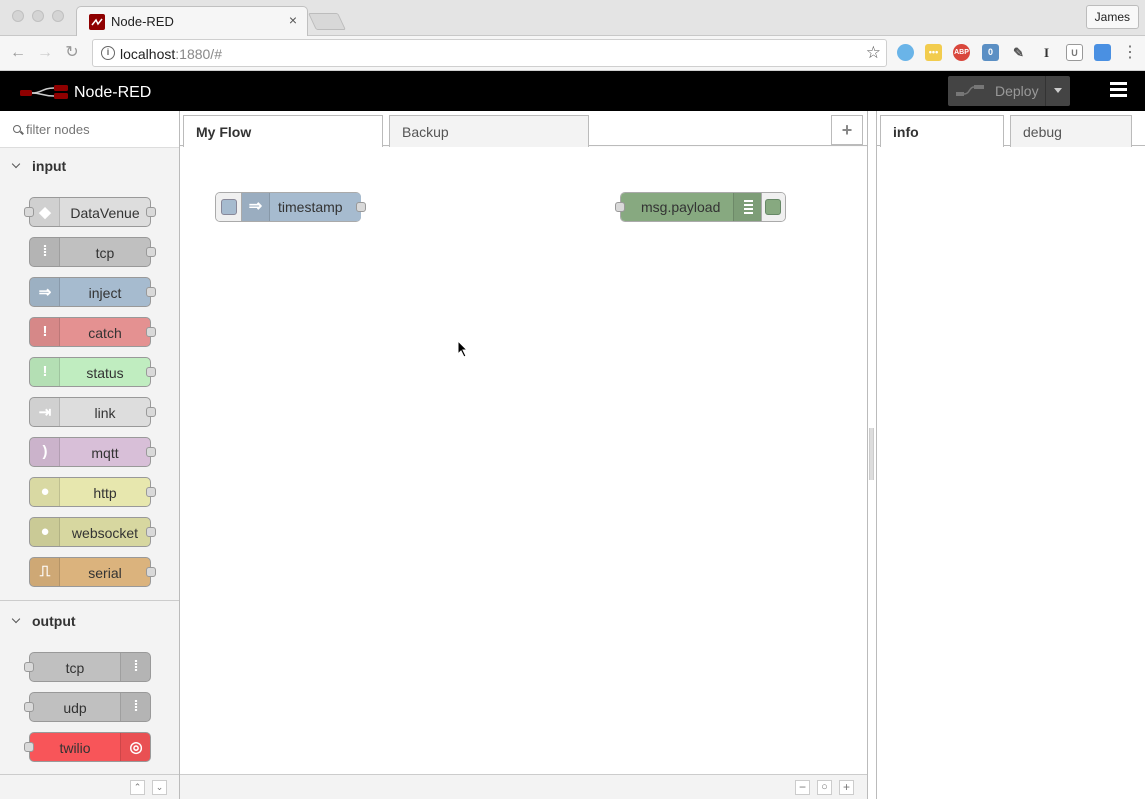  Describe the element at coordinates (72, 53) in the screenshot. I see `reload-icon: ↻` at that location.